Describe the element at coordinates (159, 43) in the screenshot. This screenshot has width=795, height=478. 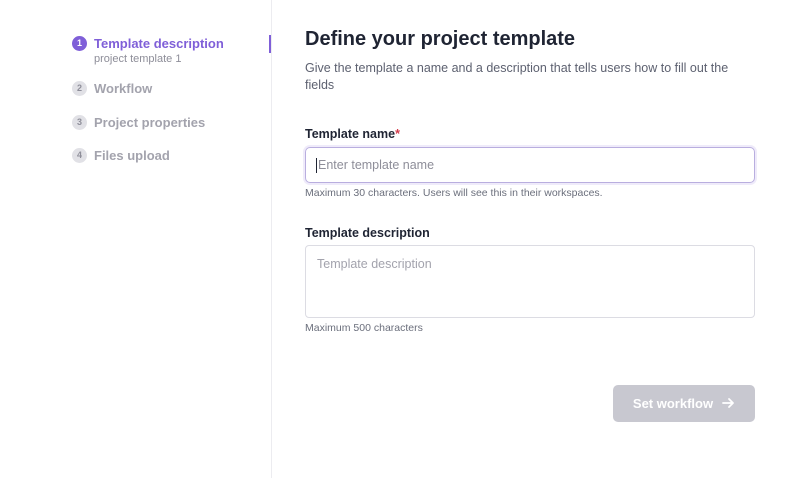
I see `step-label: Template description` at that location.